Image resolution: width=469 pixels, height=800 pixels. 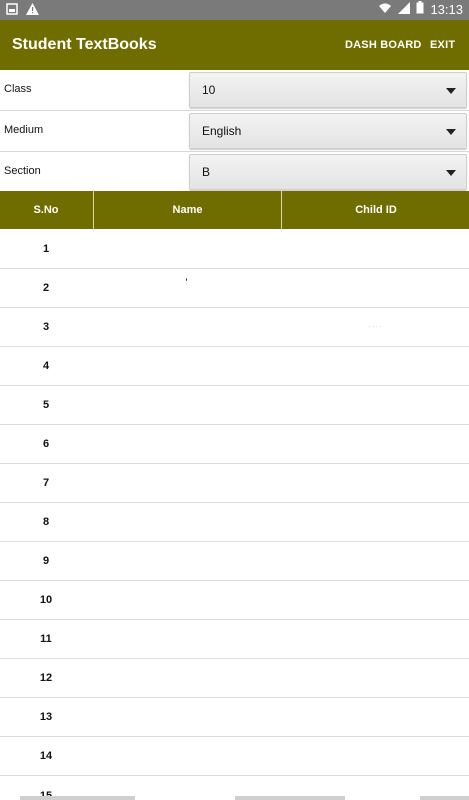 I want to click on medium-label: Medium, so click(x=24, y=130).